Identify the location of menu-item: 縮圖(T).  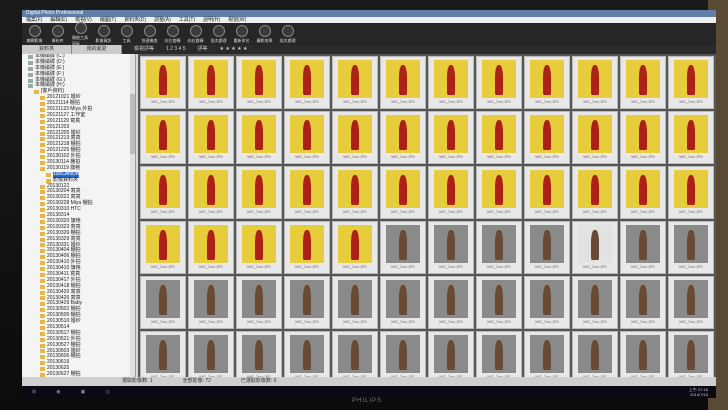
(108, 20).